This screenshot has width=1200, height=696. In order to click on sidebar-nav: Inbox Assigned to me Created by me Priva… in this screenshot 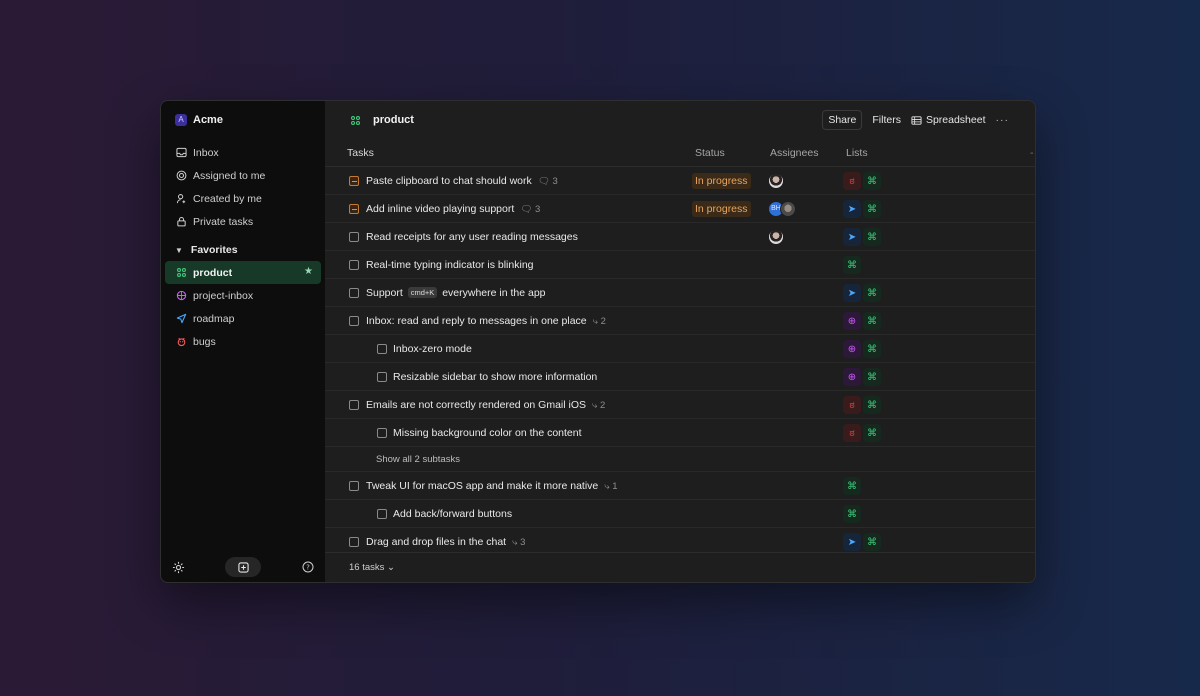, I will do `click(243, 187)`.